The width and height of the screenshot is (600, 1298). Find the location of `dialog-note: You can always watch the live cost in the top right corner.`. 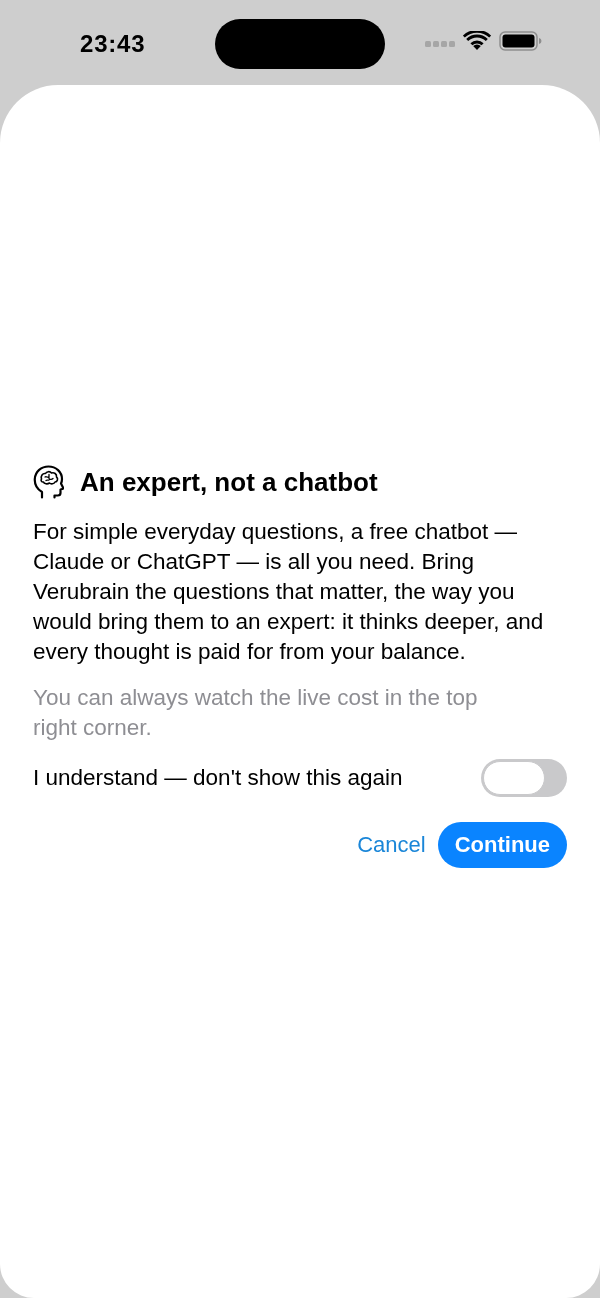

dialog-note: You can always watch the live cost in the top right corner. is located at coordinates (256, 713).